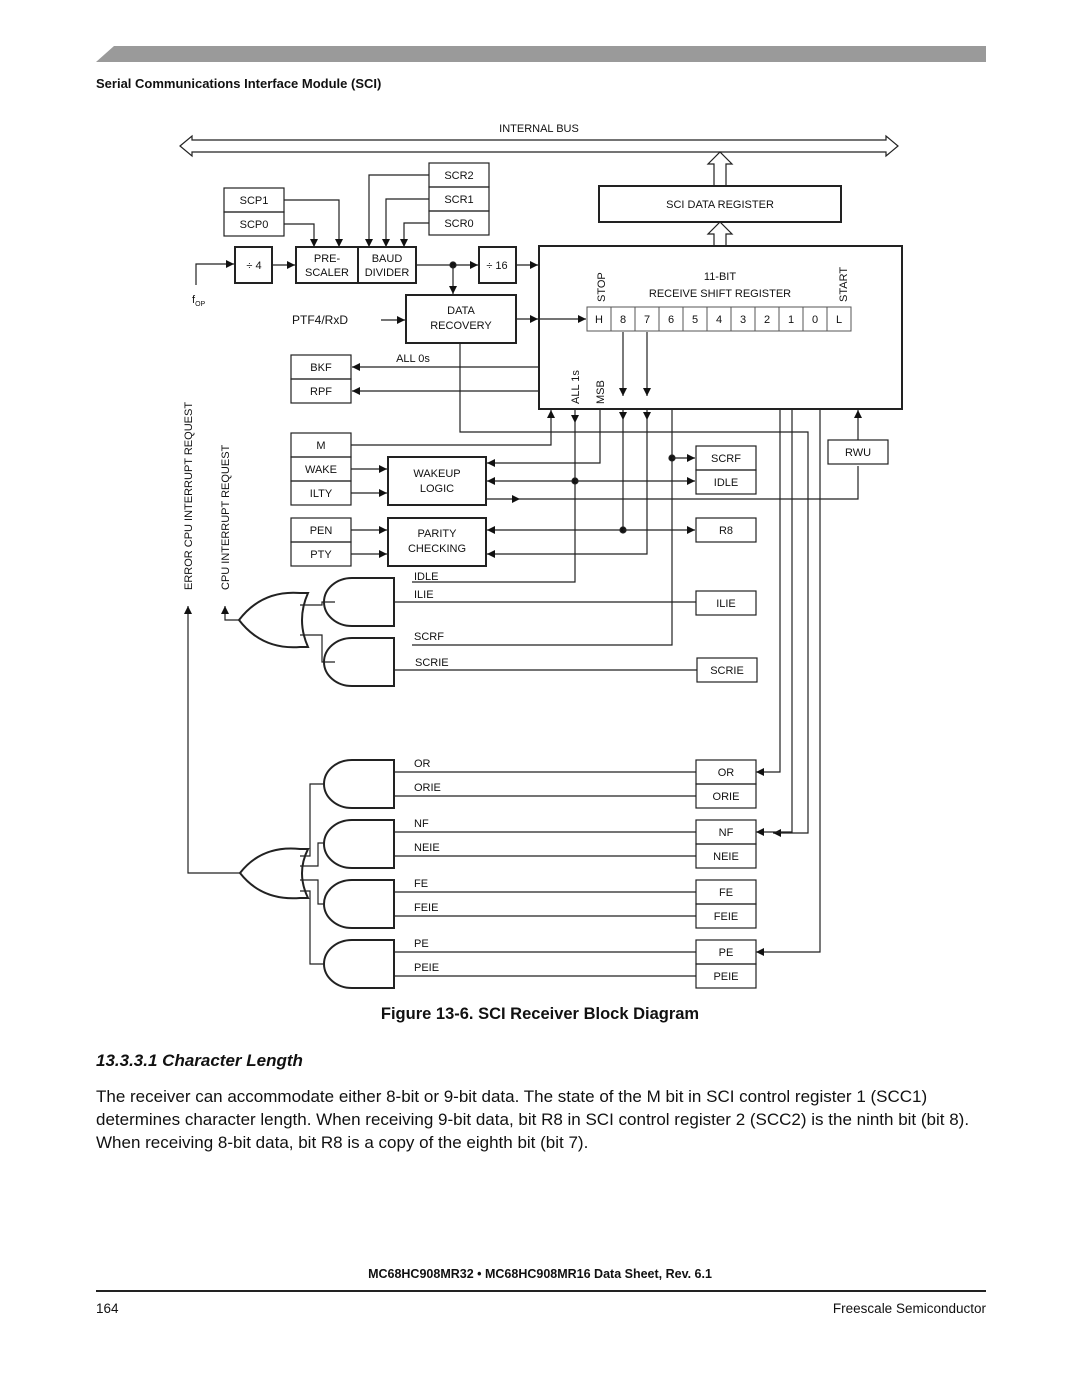  Describe the element at coordinates (496, 266) in the screenshot. I see `div16-label: ÷ 16` at that location.